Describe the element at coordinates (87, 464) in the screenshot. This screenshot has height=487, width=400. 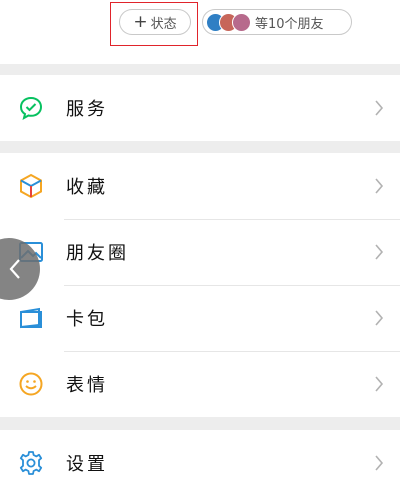
I see `menu-label-settings: 设置` at that location.